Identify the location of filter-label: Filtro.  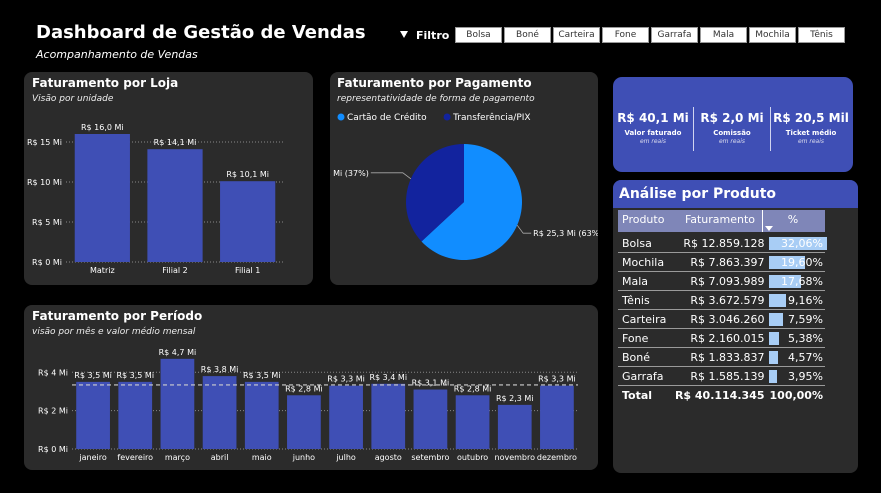
(433, 35).